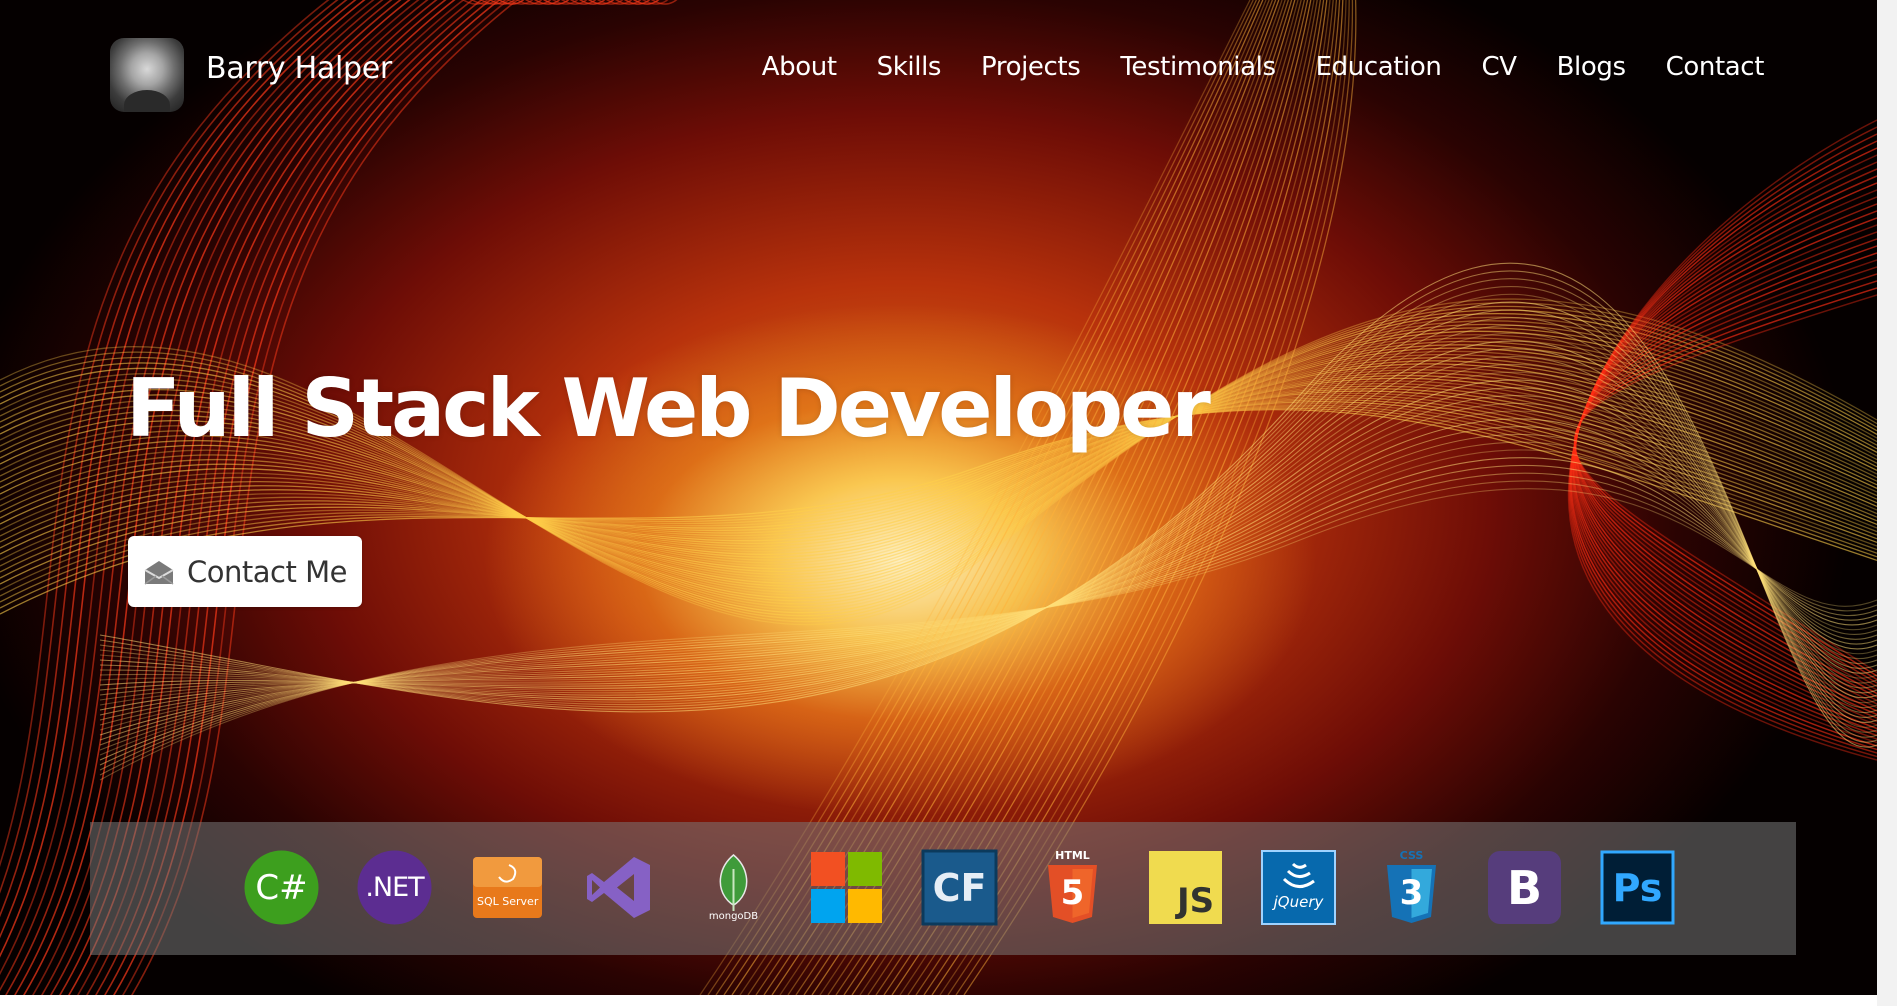  I want to click on bootstrap-text: B, so click(1524, 887).